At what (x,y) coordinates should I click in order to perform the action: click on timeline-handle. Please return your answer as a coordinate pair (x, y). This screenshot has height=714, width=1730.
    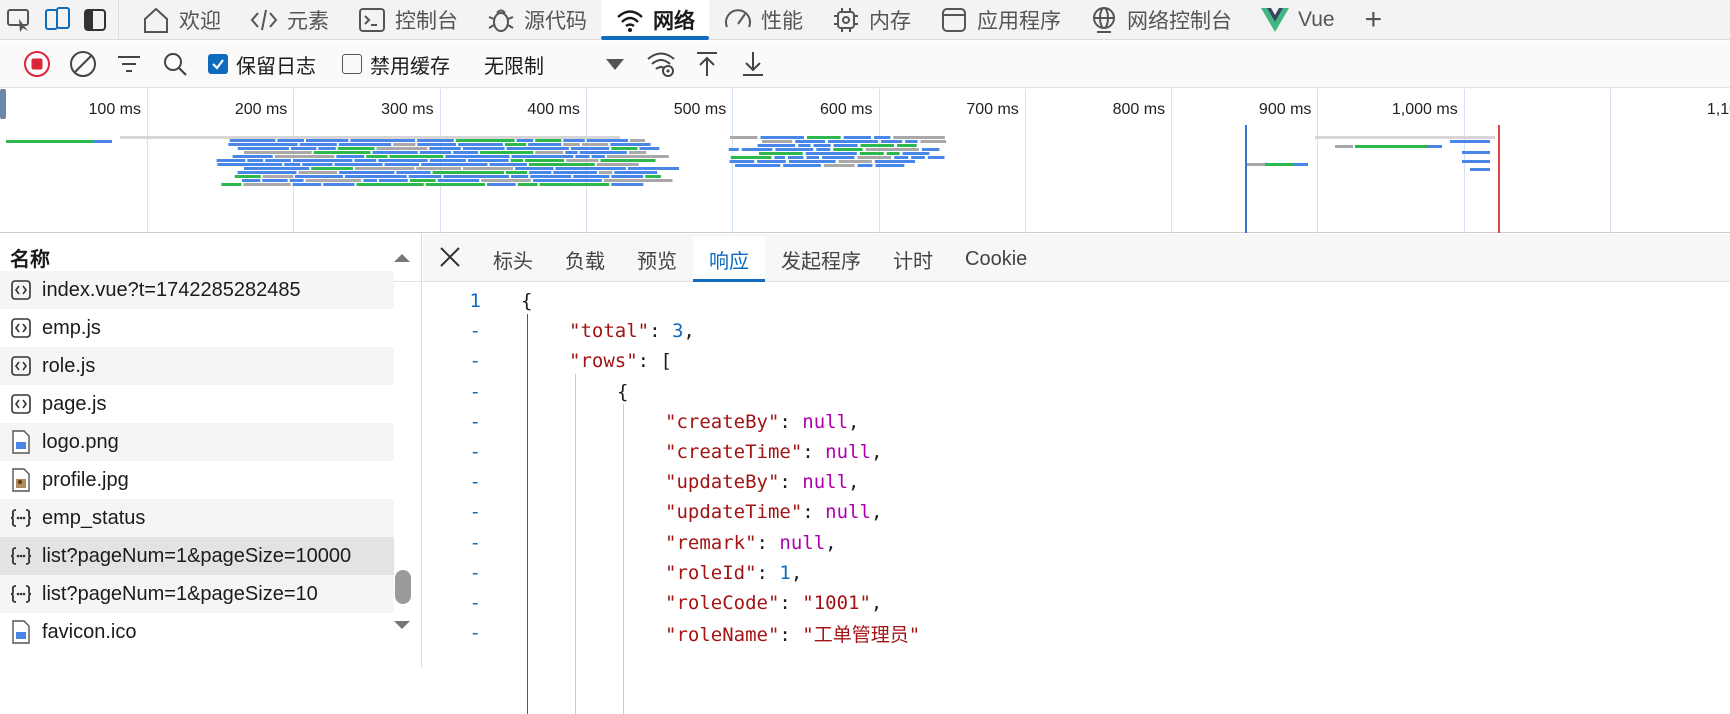
    Looking at the image, I should click on (3, 104).